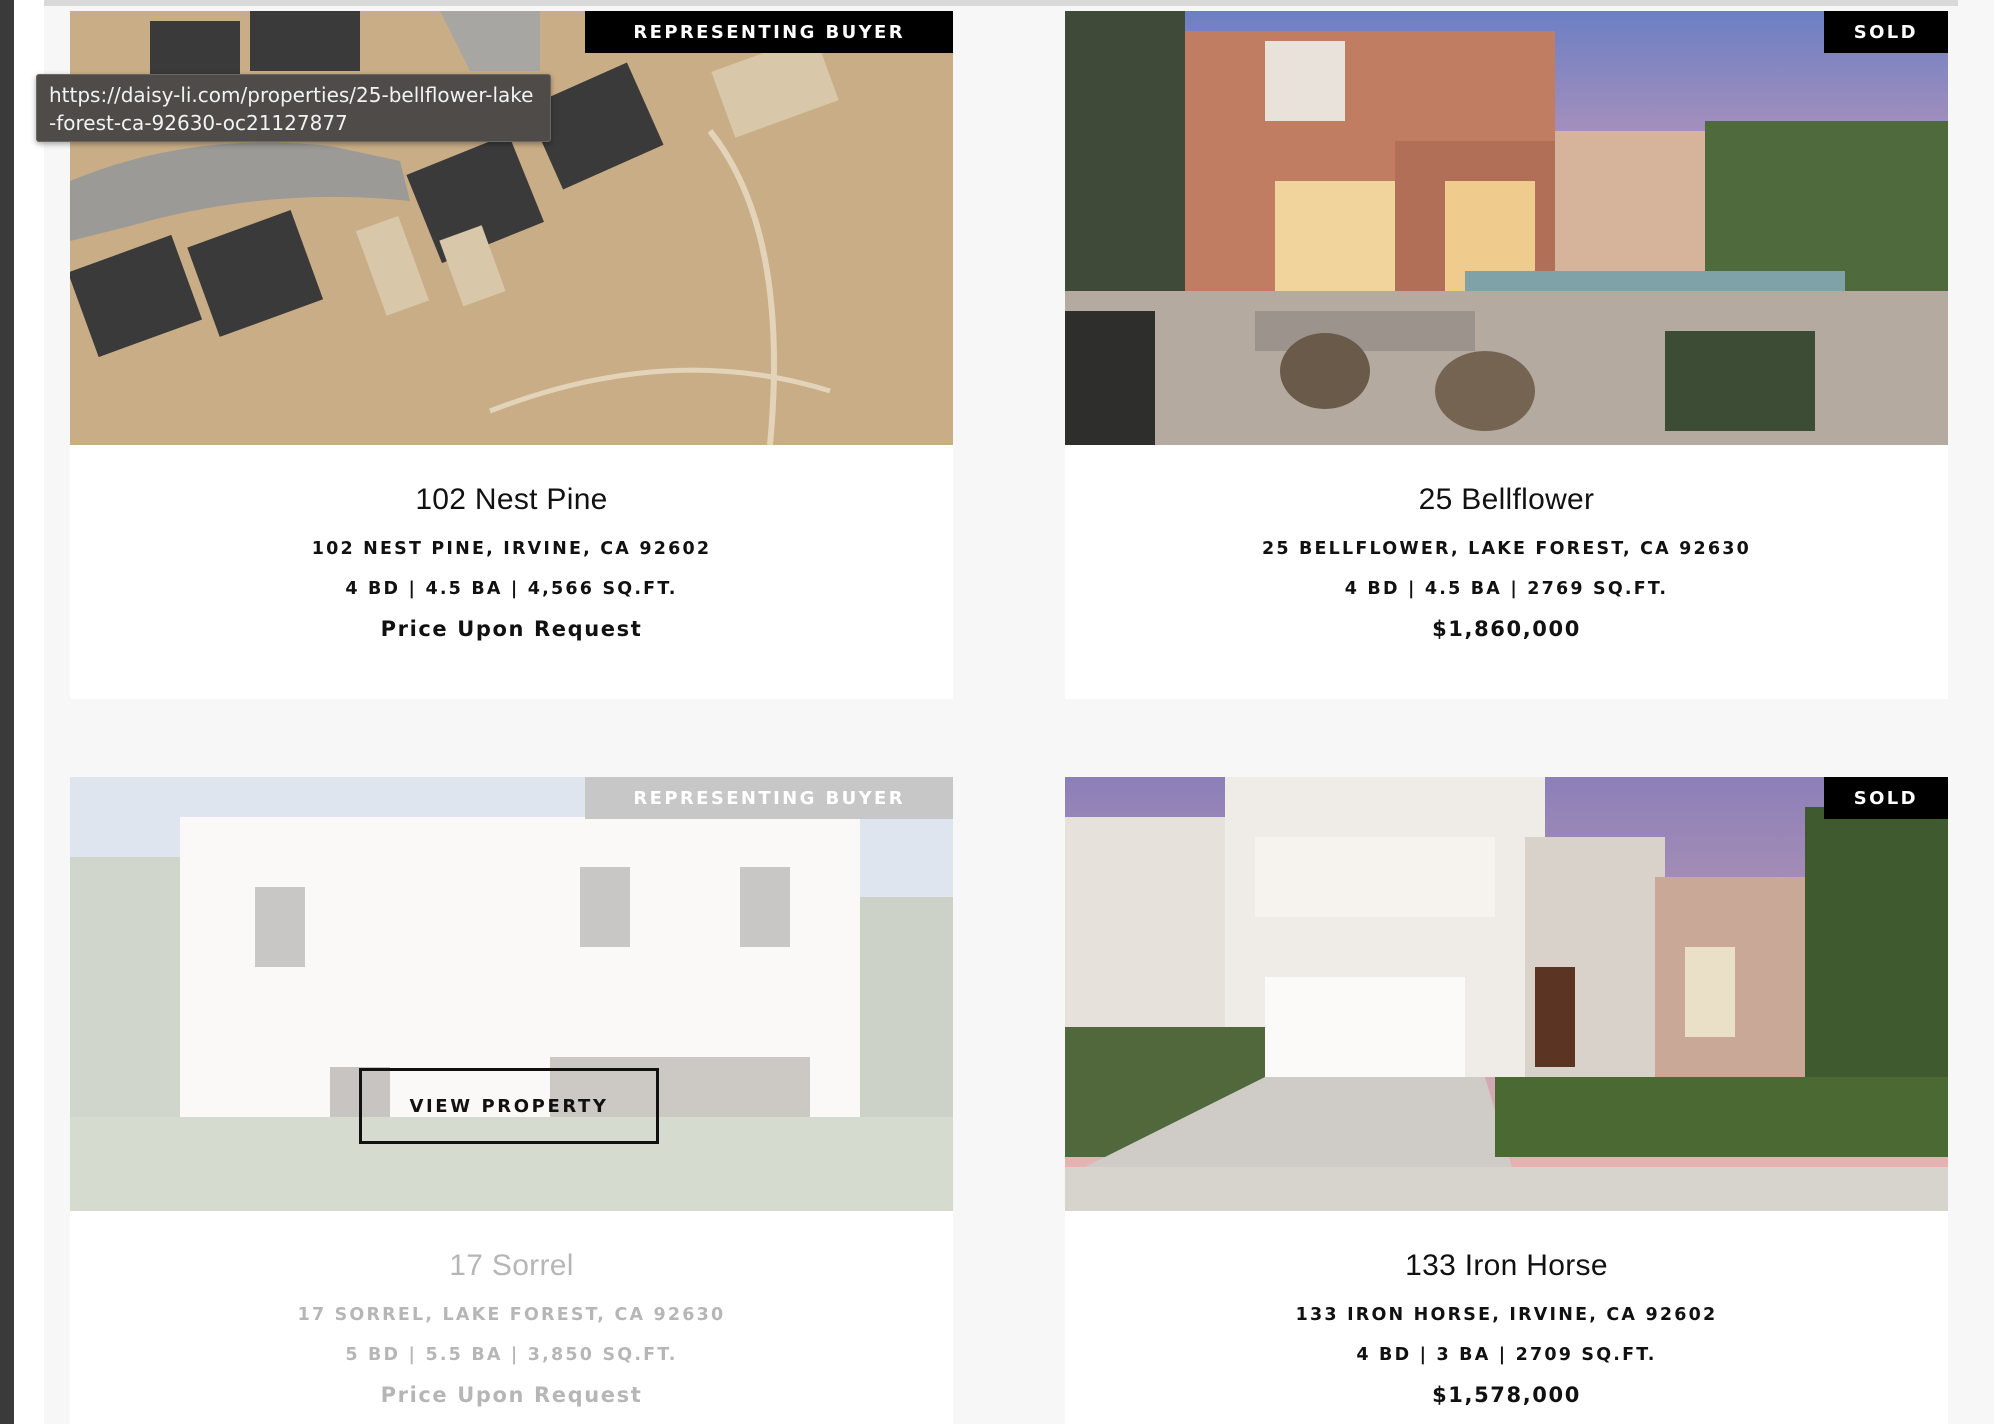 The width and height of the screenshot is (1994, 1424). What do you see at coordinates (509, 1106) in the screenshot?
I see `view-property-button: VIEW PROPERTY` at bounding box center [509, 1106].